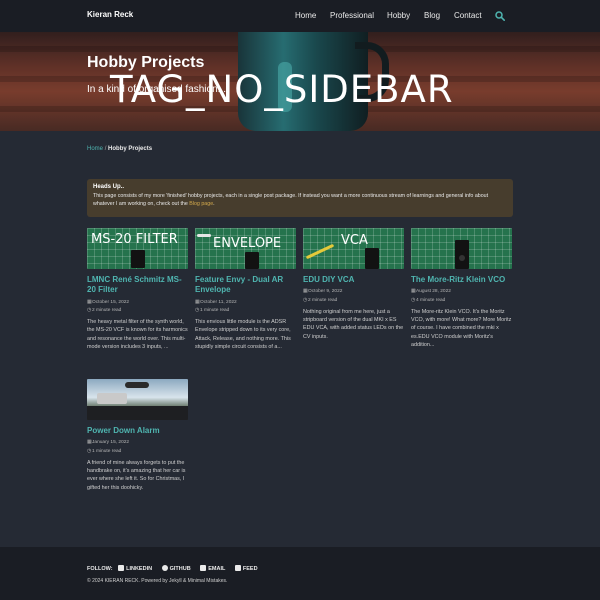 Image resolution: width=600 pixels, height=600 pixels. Describe the element at coordinates (201, 204) in the screenshot. I see `blog-page-link: Blog page` at that location.